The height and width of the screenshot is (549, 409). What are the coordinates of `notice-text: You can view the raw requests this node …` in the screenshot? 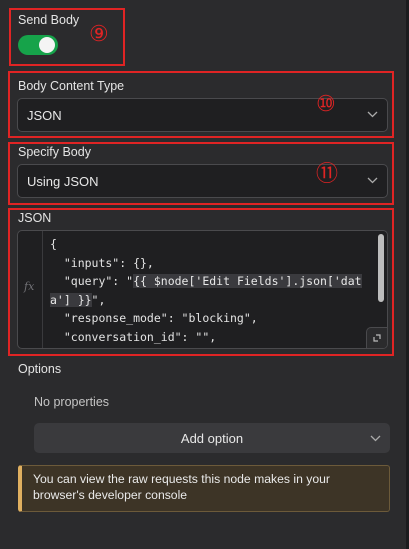 It's located at (181, 487).